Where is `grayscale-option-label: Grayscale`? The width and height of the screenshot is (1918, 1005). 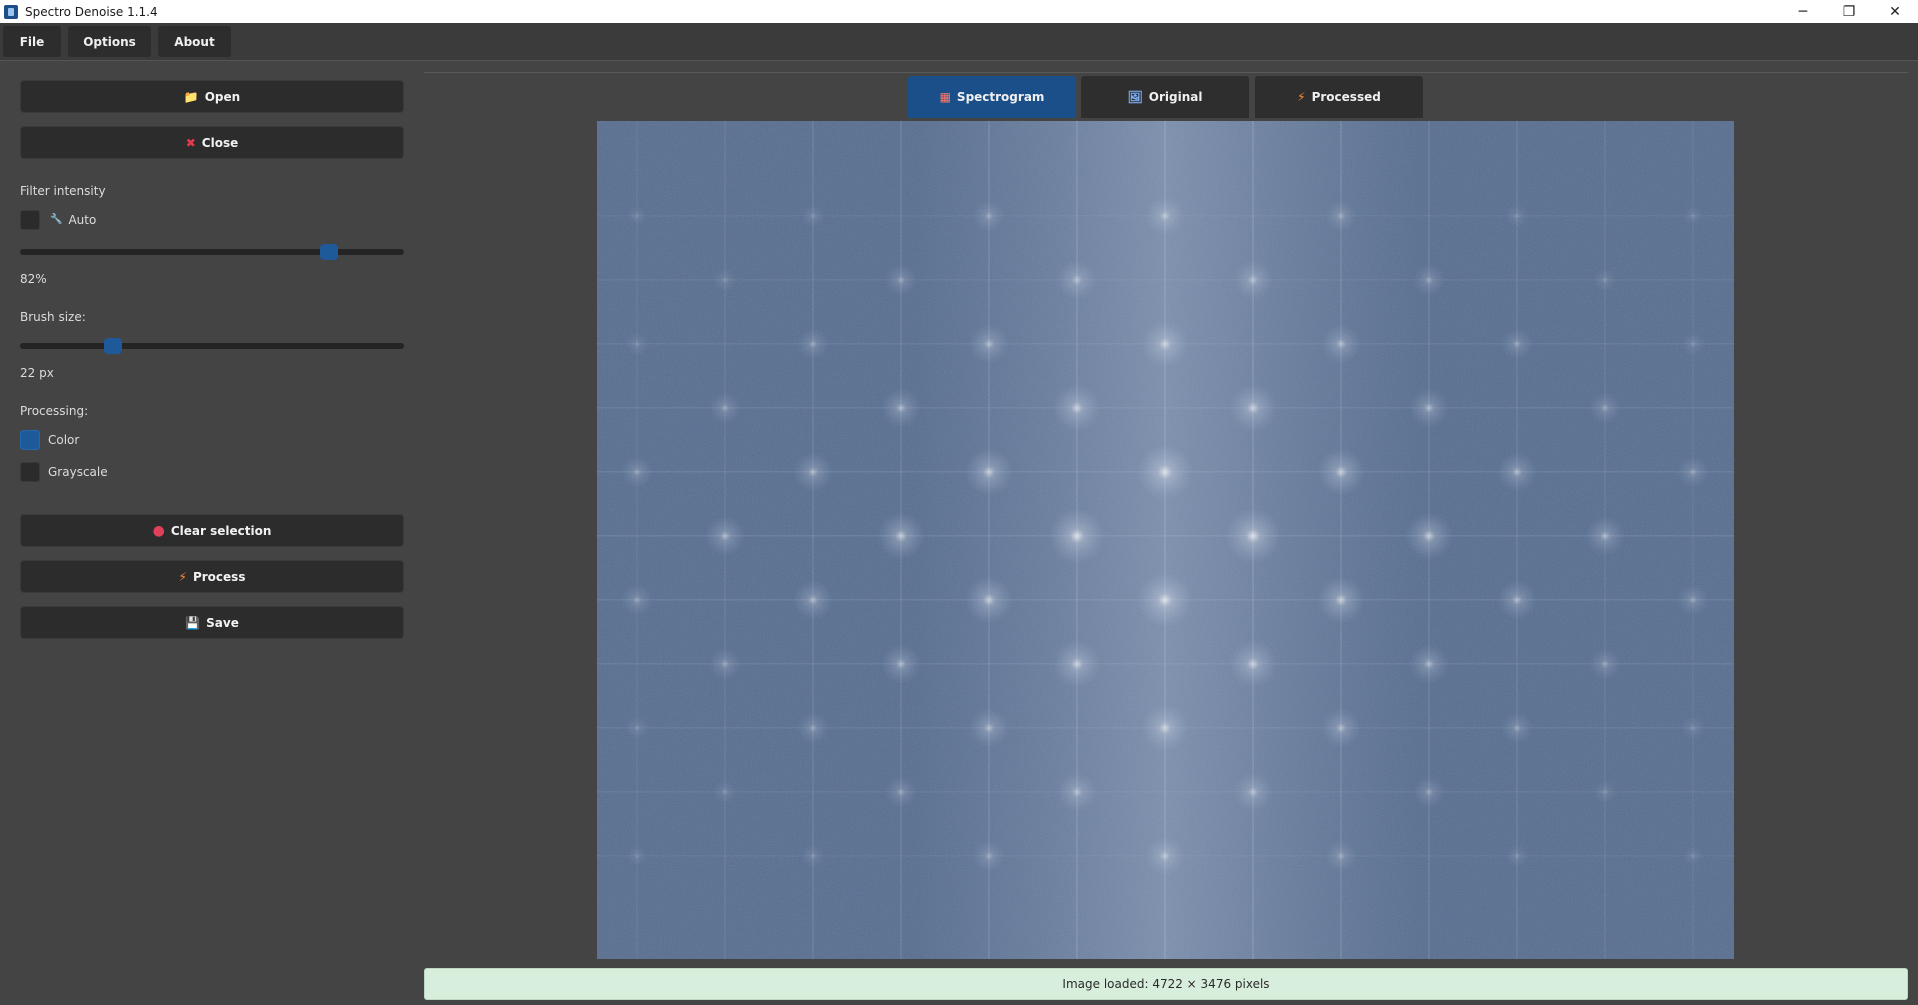
grayscale-option-label: Grayscale is located at coordinates (78, 472).